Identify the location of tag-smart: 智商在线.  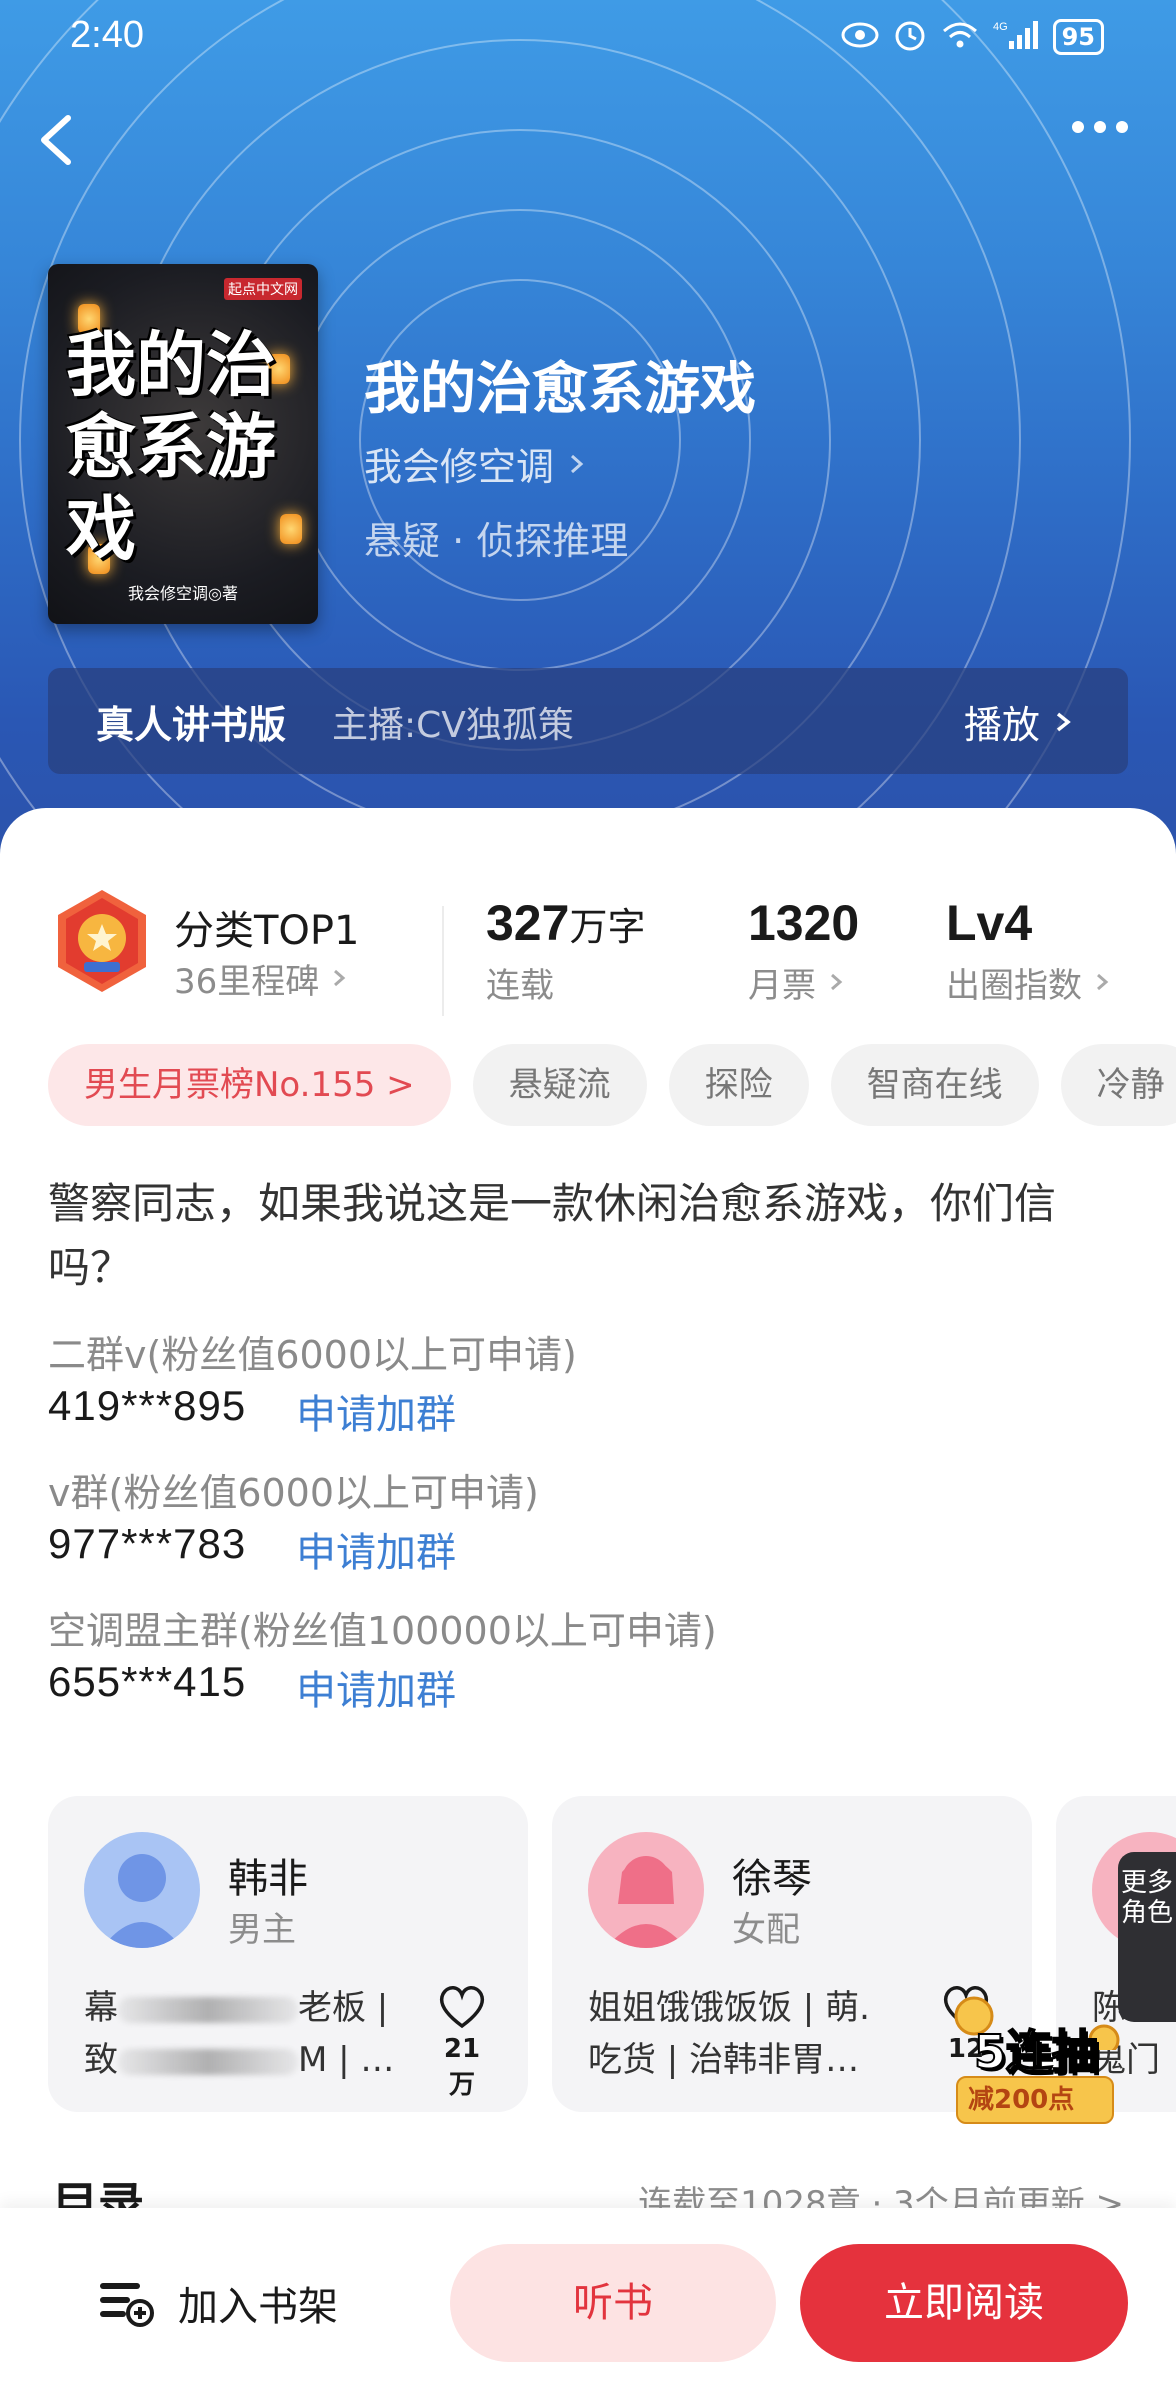
(934, 1085).